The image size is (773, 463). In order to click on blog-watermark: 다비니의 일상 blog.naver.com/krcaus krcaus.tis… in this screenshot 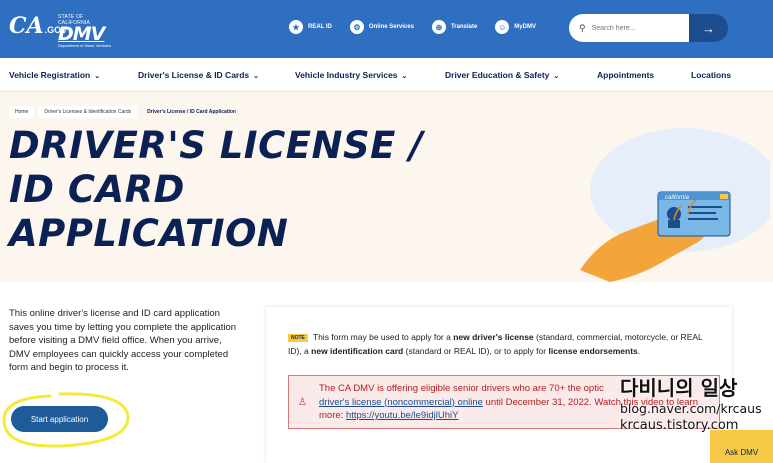, I will do `click(691, 404)`.